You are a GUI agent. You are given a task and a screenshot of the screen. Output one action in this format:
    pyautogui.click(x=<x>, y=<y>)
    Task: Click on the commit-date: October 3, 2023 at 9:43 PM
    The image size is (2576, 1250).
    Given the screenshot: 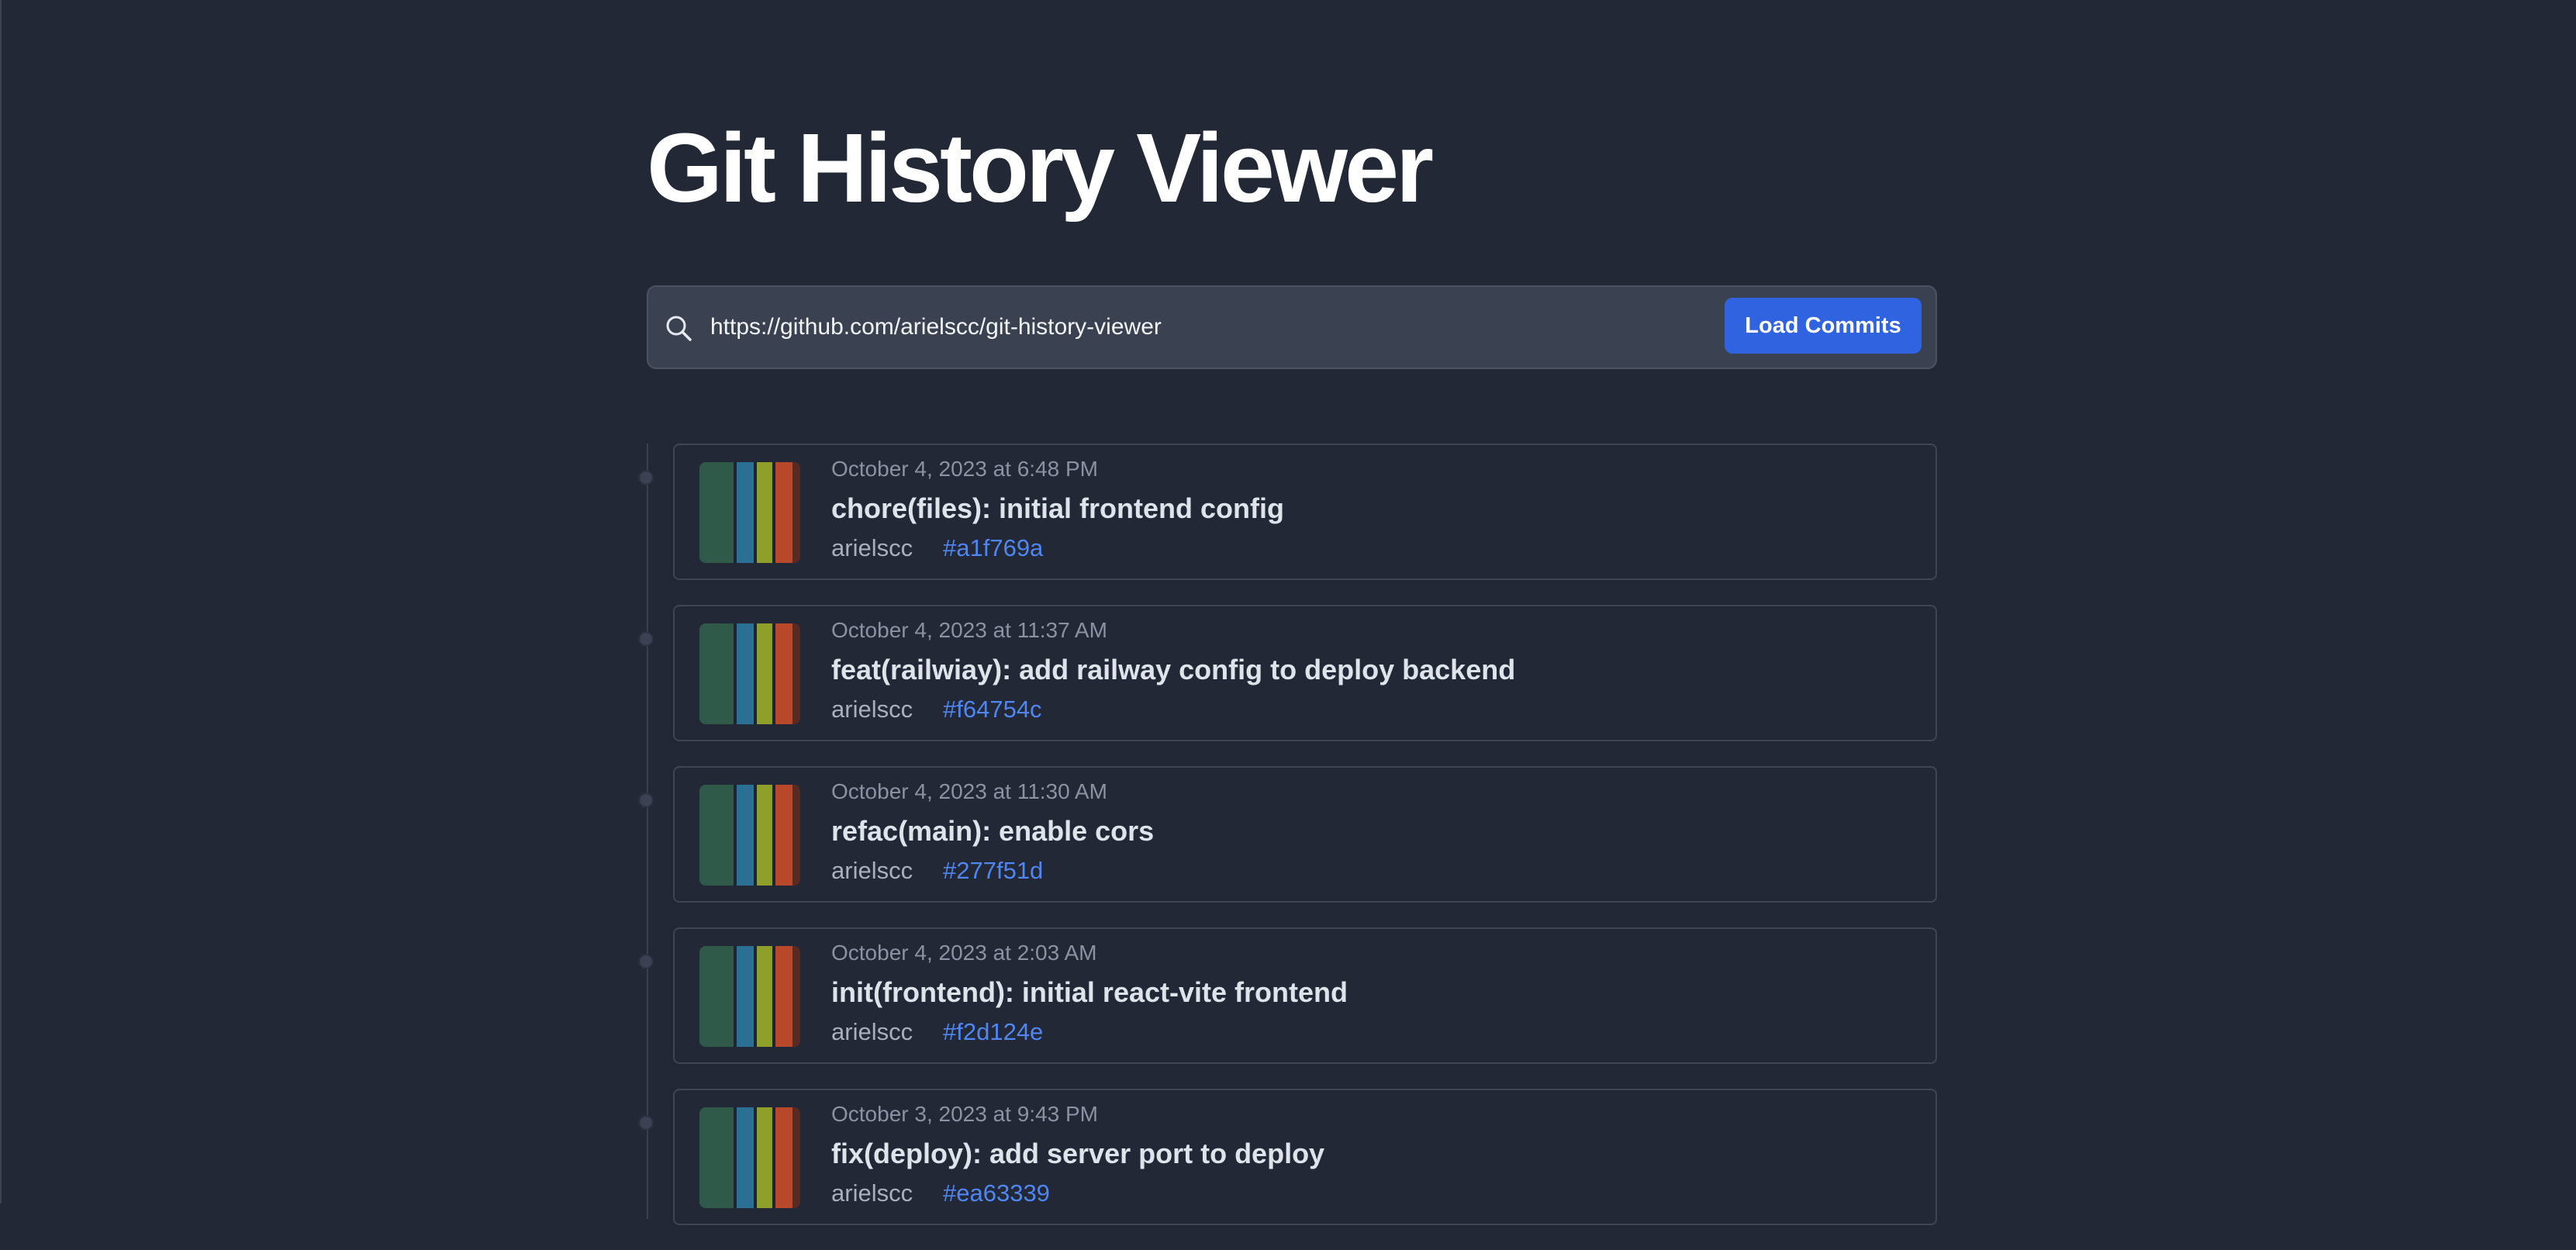 What is the action you would take?
    pyautogui.click(x=965, y=1114)
    